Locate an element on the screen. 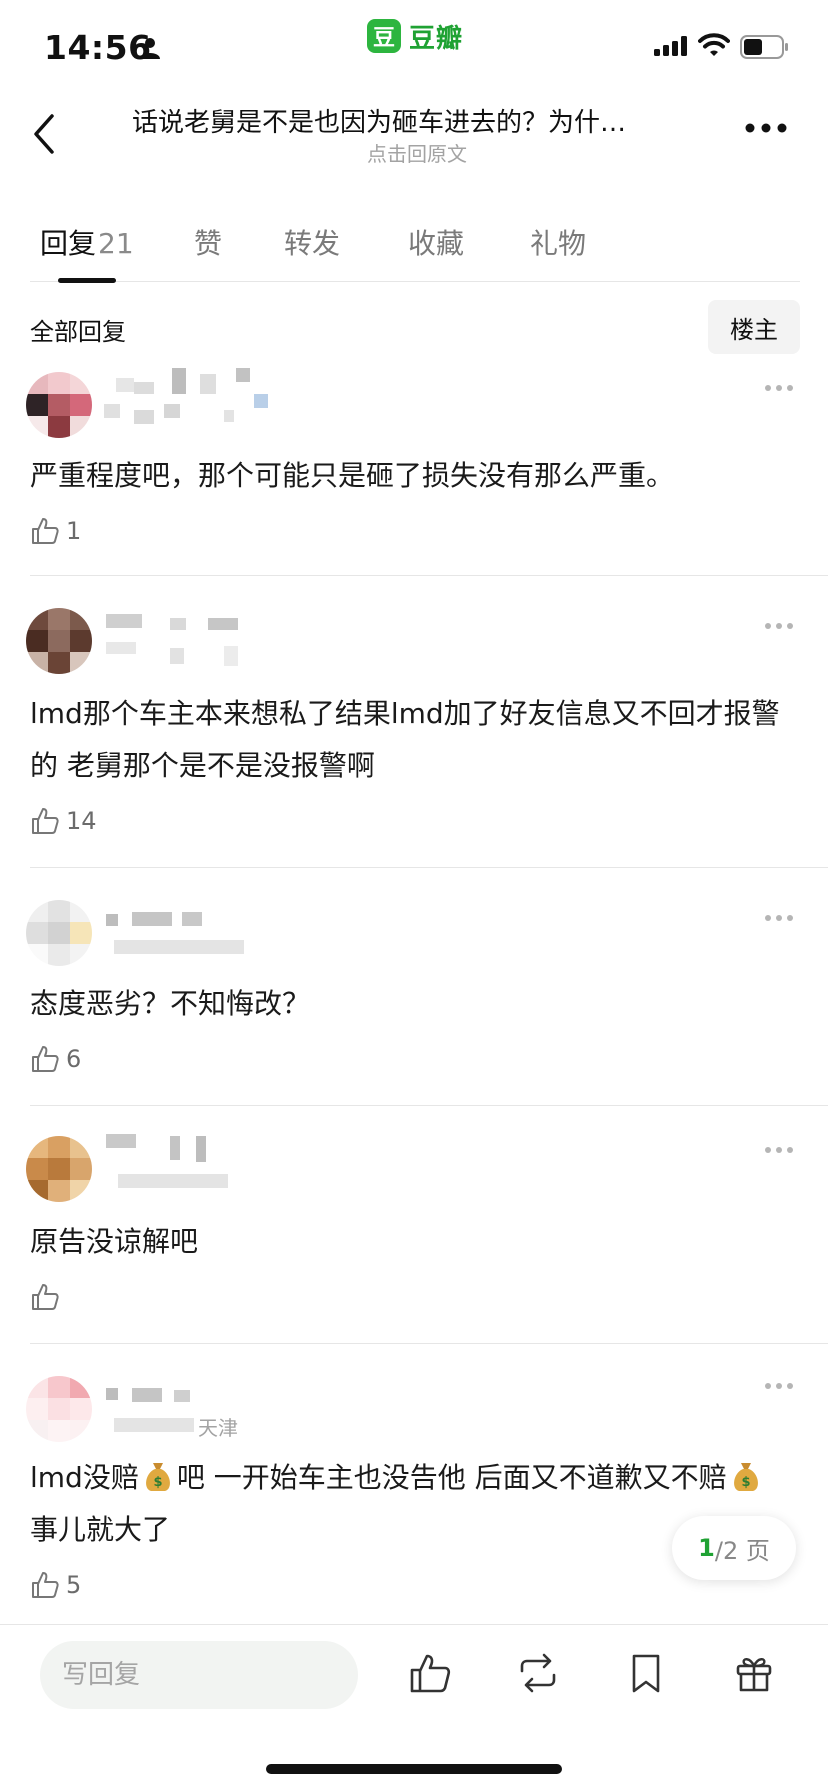 The image size is (828, 1791). comment-text: 严重程度吧，那个可能只是砸了损失没有那么严重。 is located at coordinates (352, 475).